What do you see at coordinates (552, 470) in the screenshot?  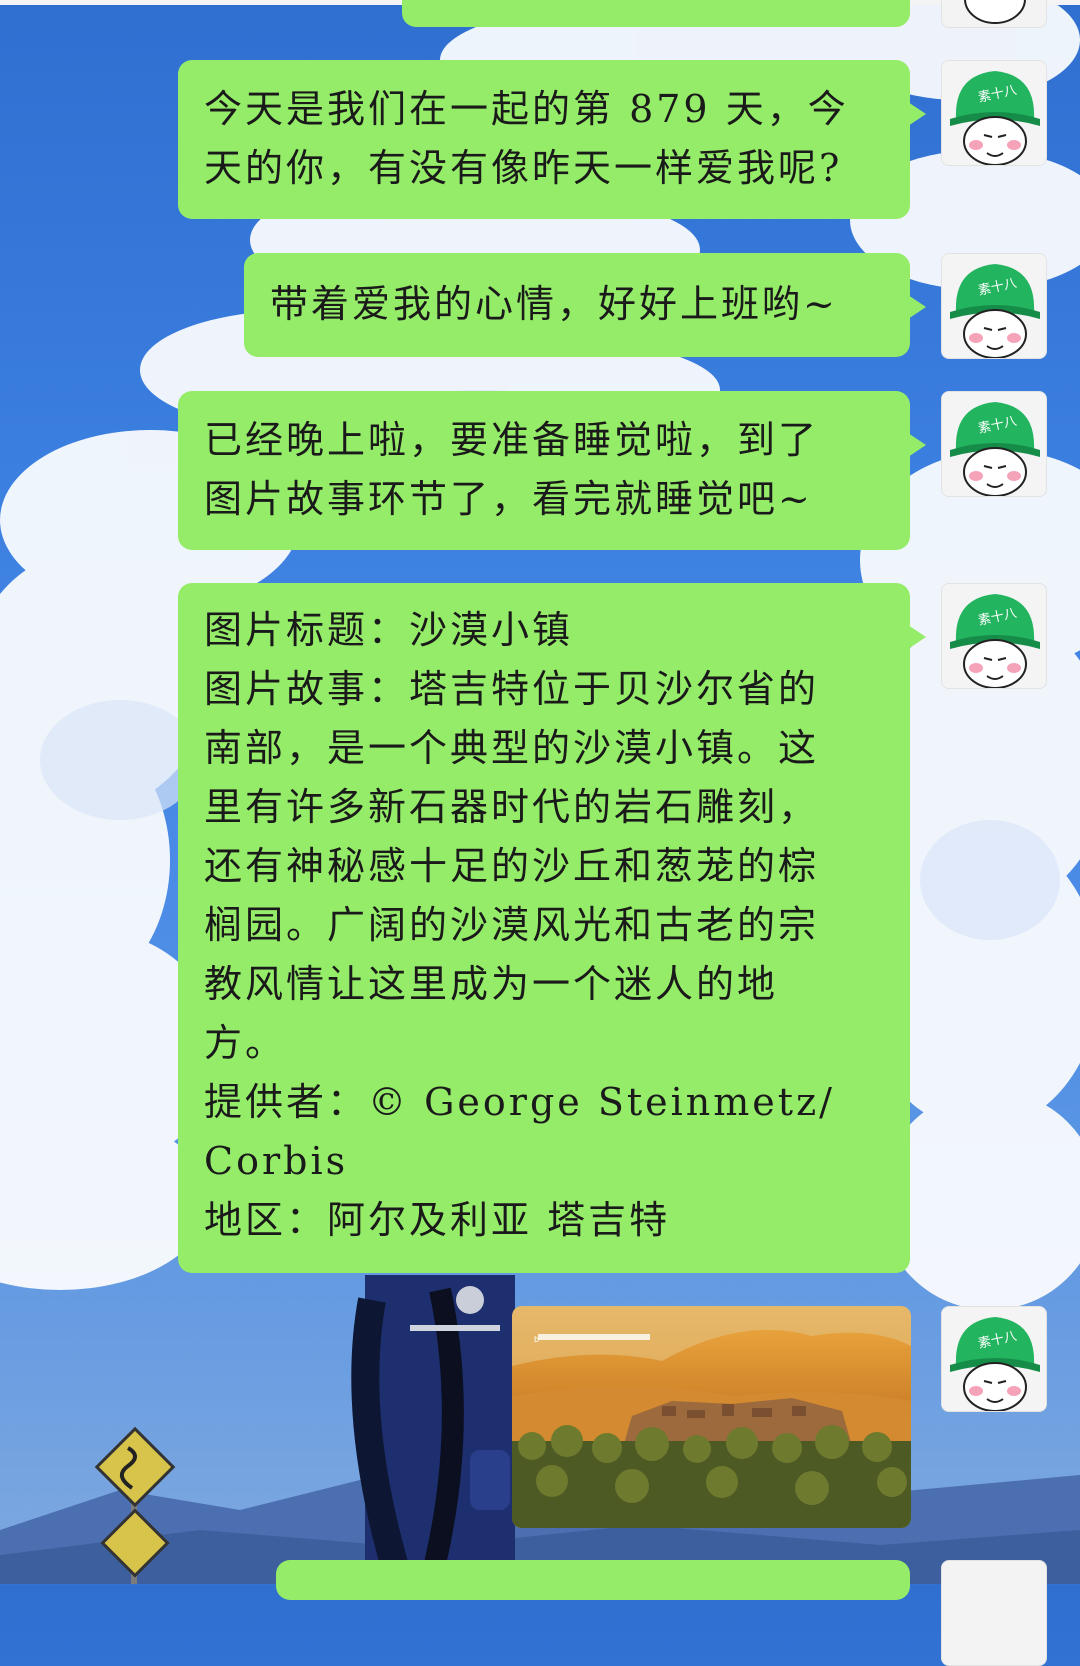 I see `message-bubble-3: 已经晚上啦，要准备睡觉啦，到了 图片故事环节了，看完就睡觉吧~` at bounding box center [552, 470].